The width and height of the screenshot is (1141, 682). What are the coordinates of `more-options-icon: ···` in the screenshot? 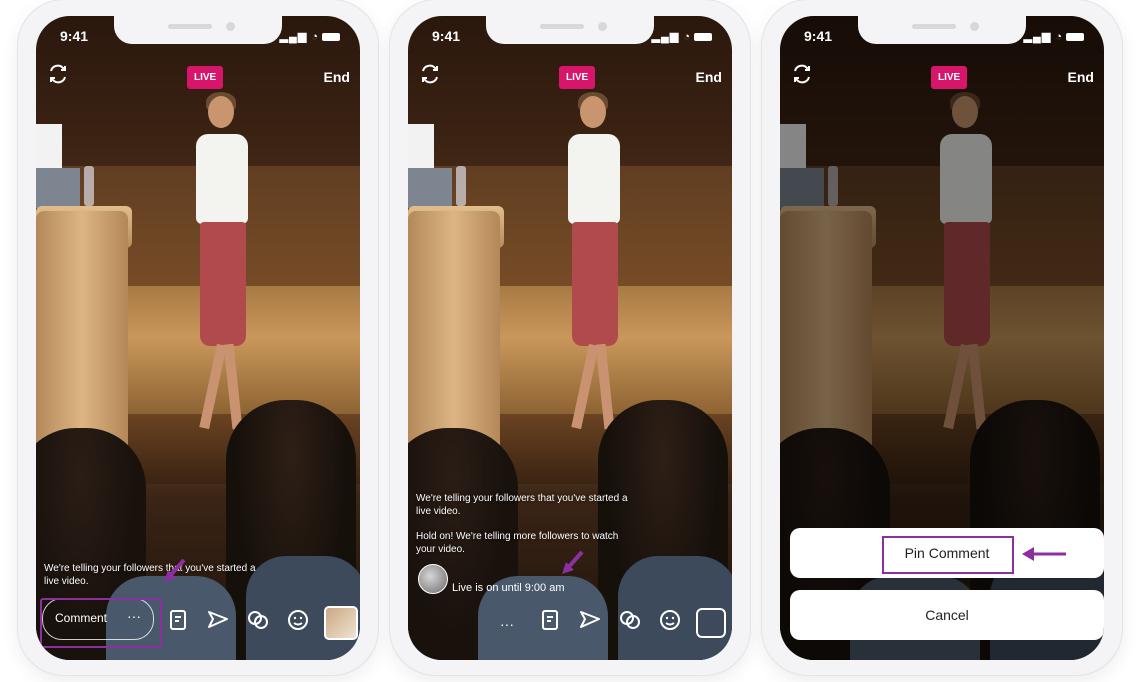 It's located at (507, 624).